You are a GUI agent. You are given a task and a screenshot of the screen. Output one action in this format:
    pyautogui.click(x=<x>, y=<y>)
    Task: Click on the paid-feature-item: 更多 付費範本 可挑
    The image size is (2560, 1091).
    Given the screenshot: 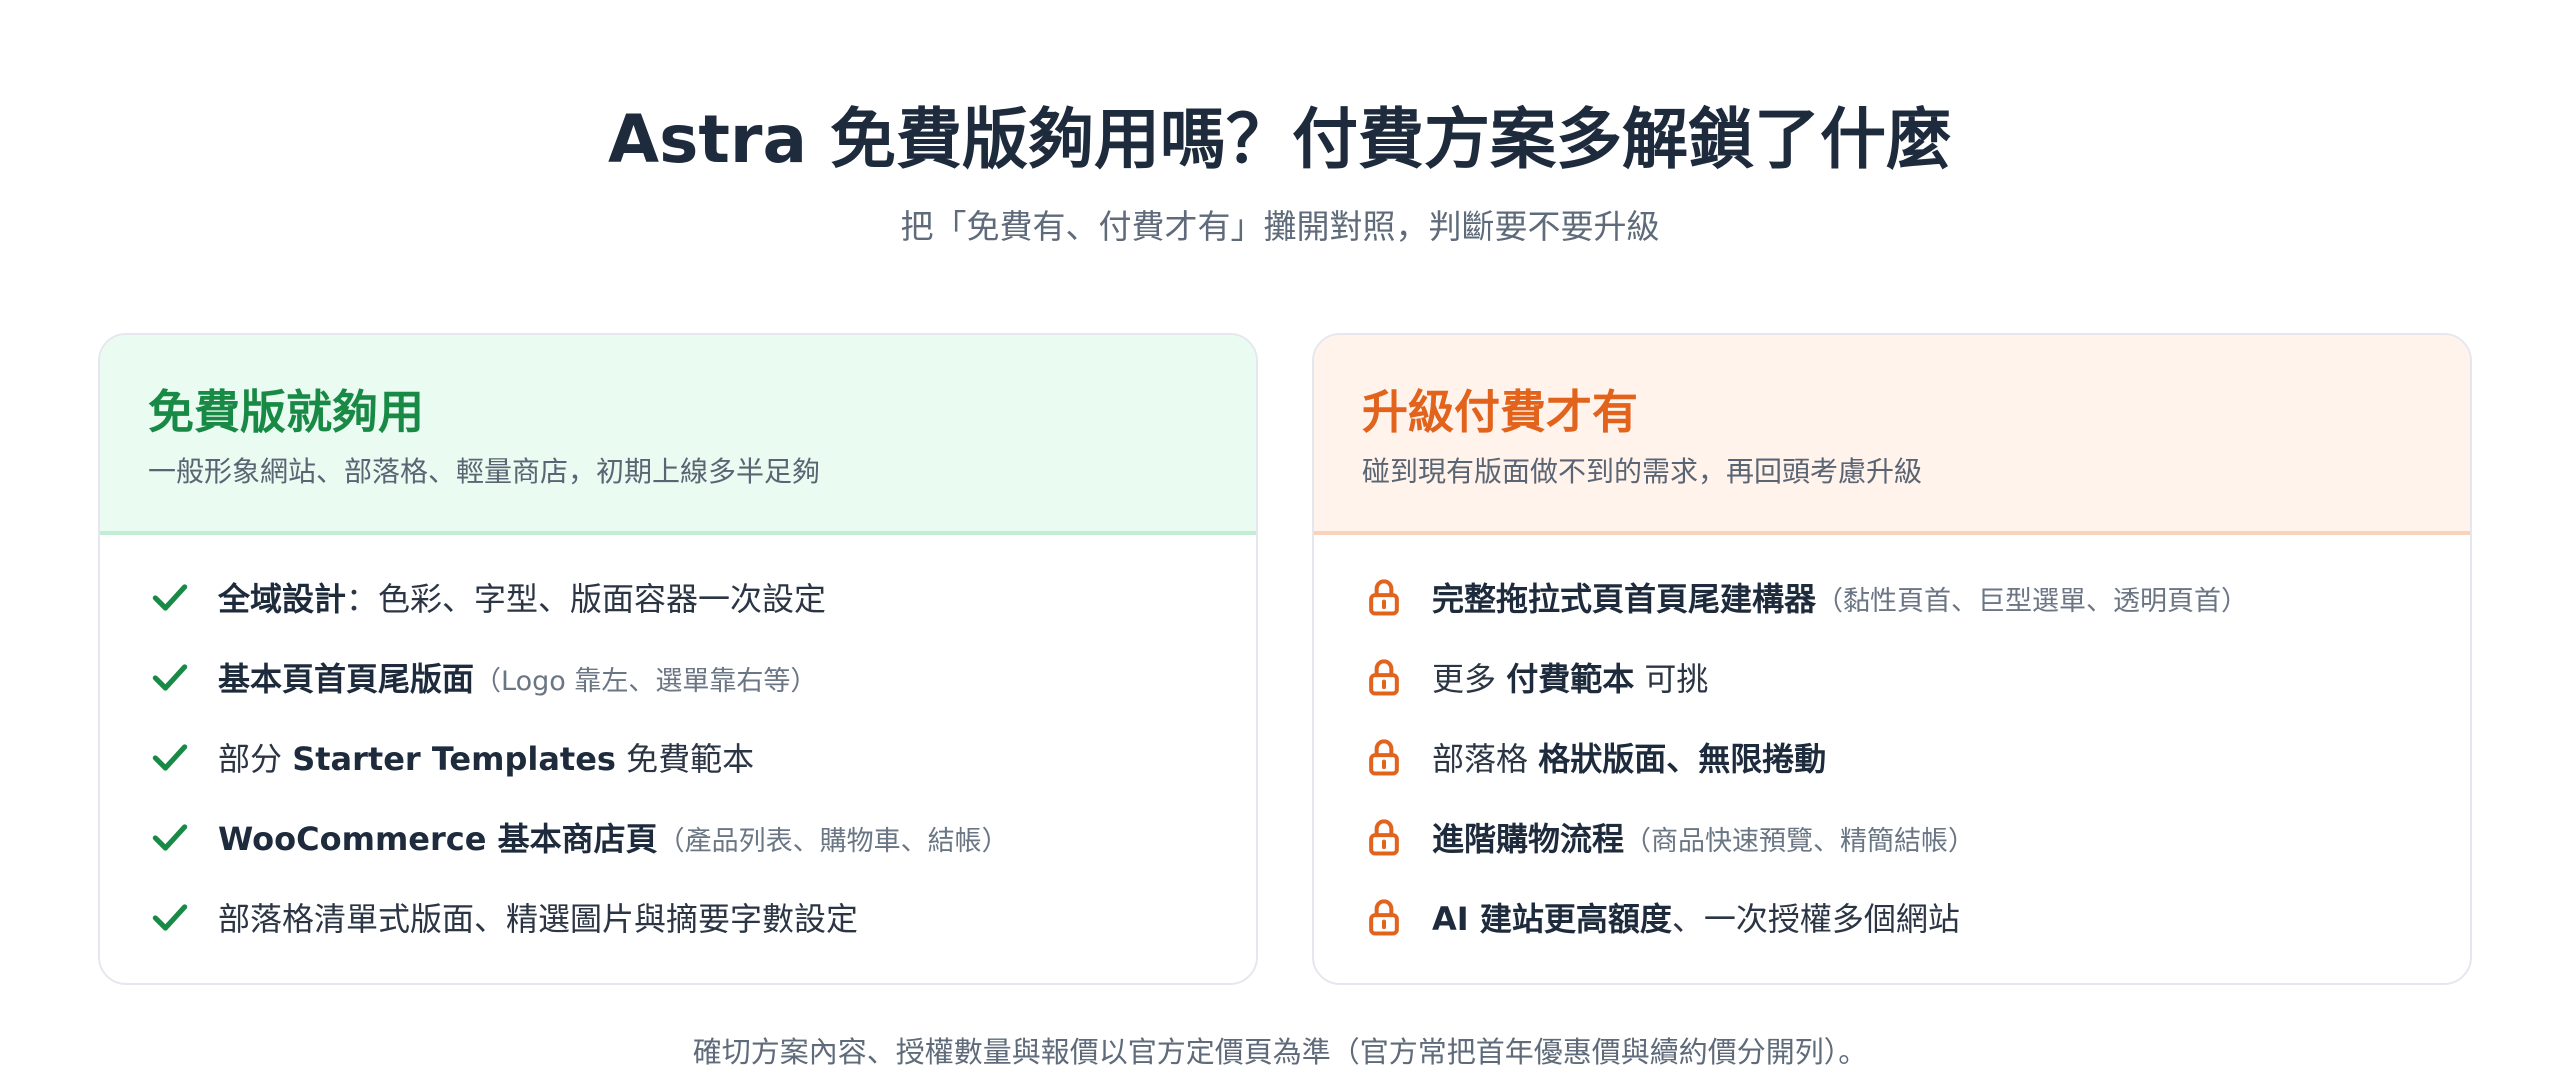 What is the action you would take?
    pyautogui.click(x=1892, y=677)
    